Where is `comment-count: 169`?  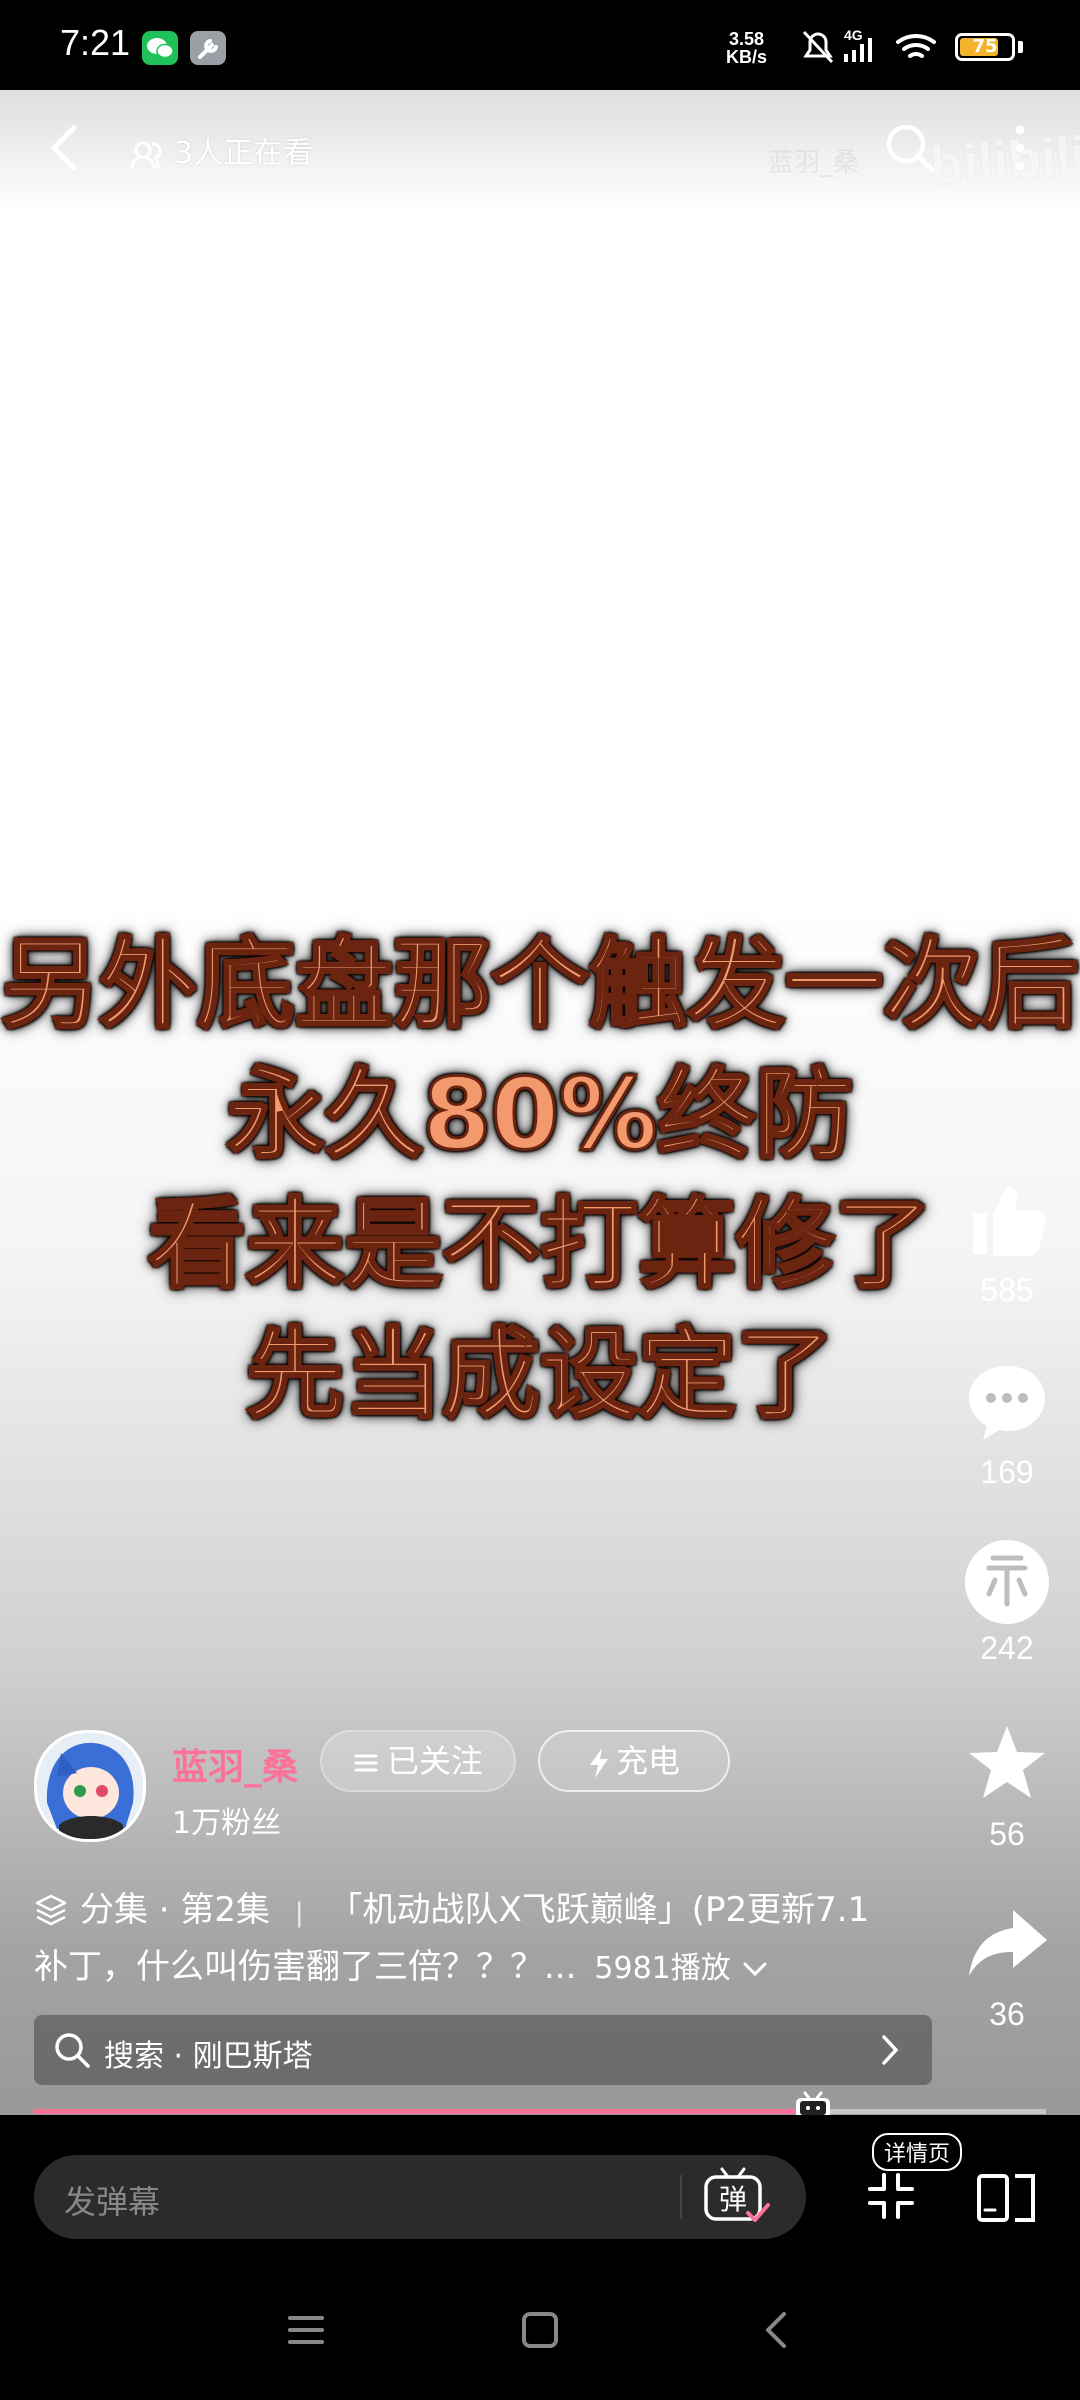
comment-count: 169 is located at coordinates (1007, 1472).